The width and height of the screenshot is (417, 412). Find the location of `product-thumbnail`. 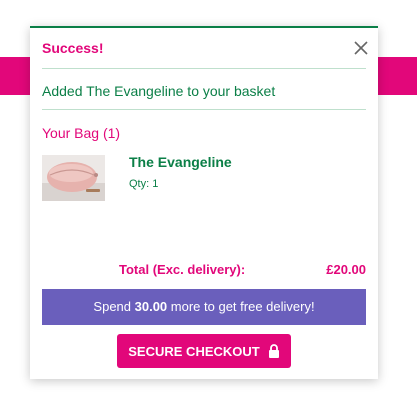

product-thumbnail is located at coordinates (73, 178).